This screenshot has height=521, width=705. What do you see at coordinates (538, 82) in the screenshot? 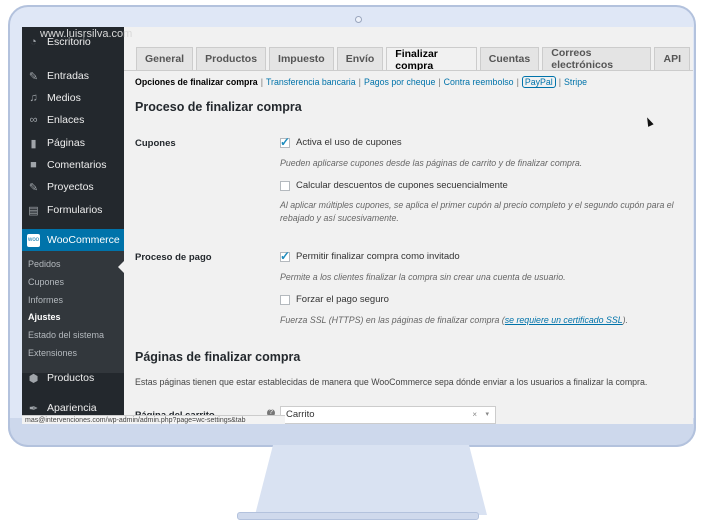
I see `subnav-paypal: PayPal` at bounding box center [538, 82].